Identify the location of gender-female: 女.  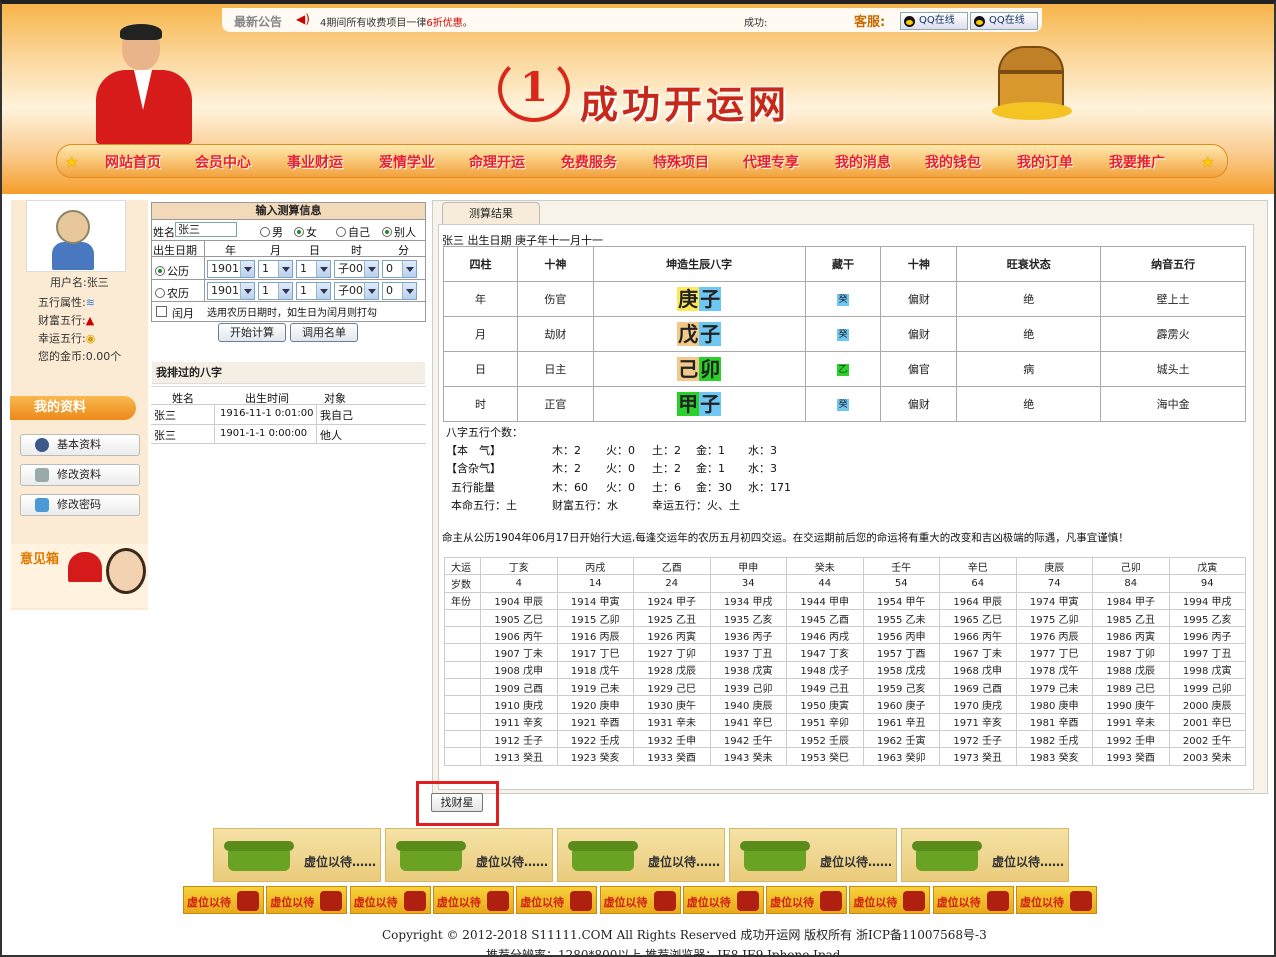
(305, 232).